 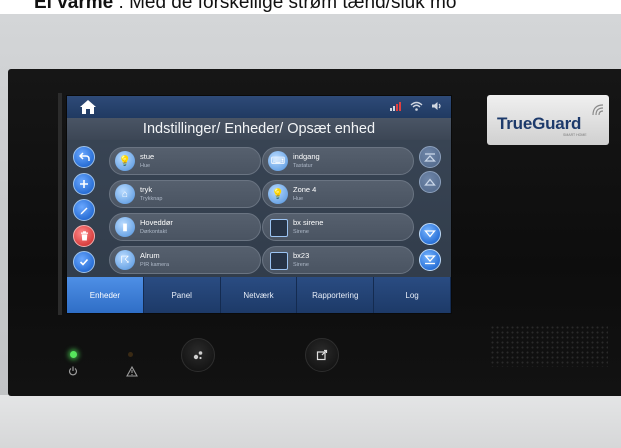 What do you see at coordinates (336, 295) in the screenshot?
I see `tab-rapportering: Rapportering` at bounding box center [336, 295].